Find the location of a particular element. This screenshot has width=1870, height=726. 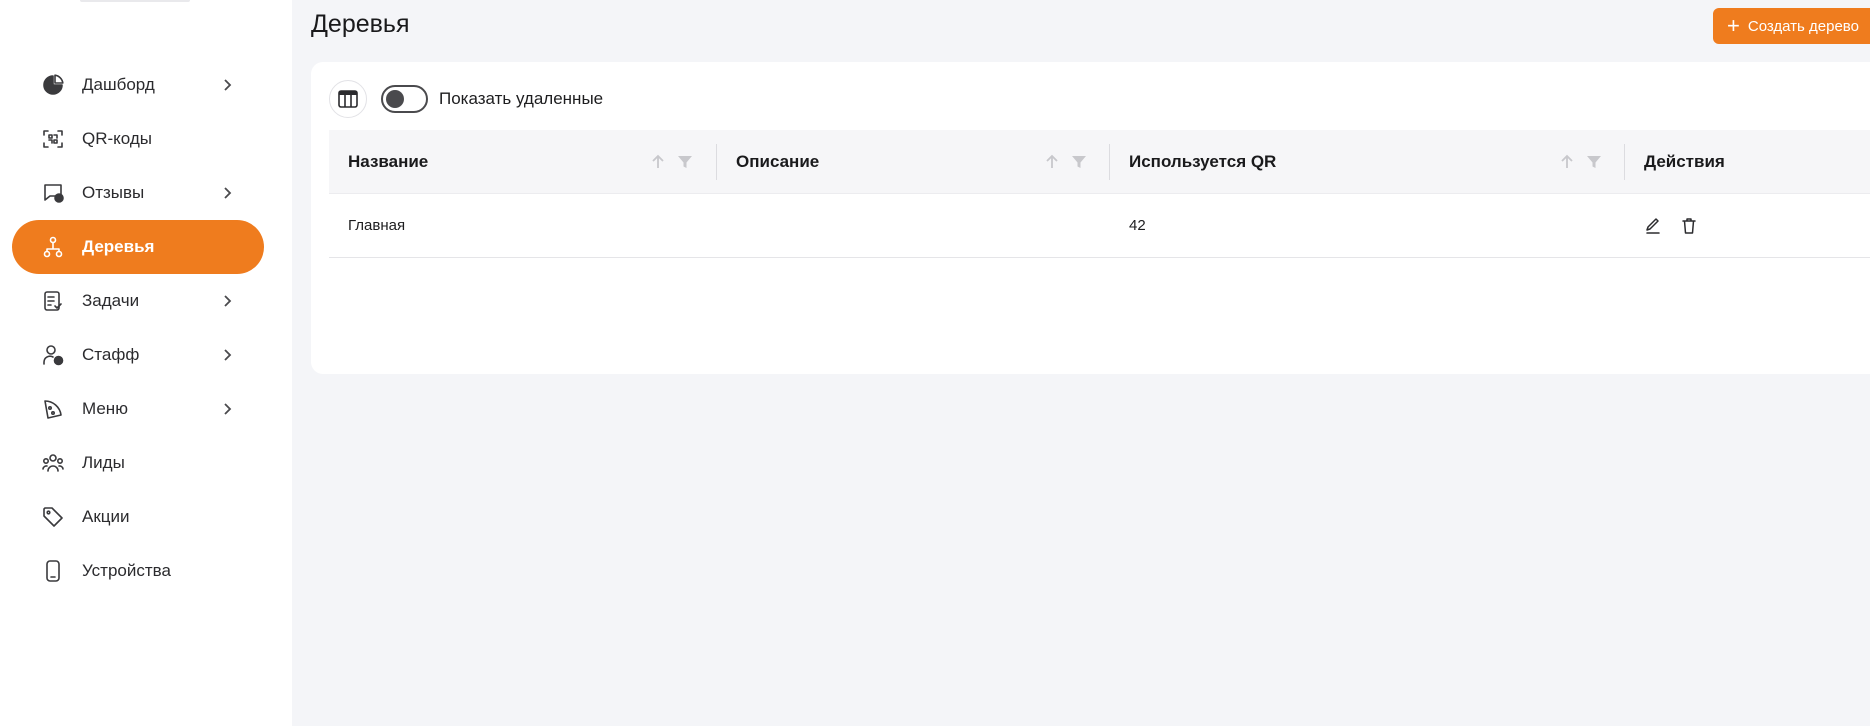

cell-name: Главная is located at coordinates (377, 225).